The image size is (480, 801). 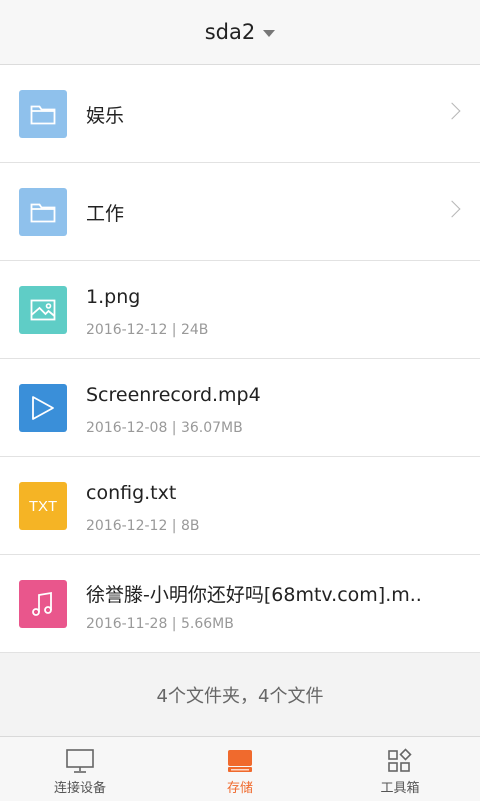 I want to click on item-name: 徐誉滕-小明你还好吗[68mtv.com].m.., so click(x=254, y=595).